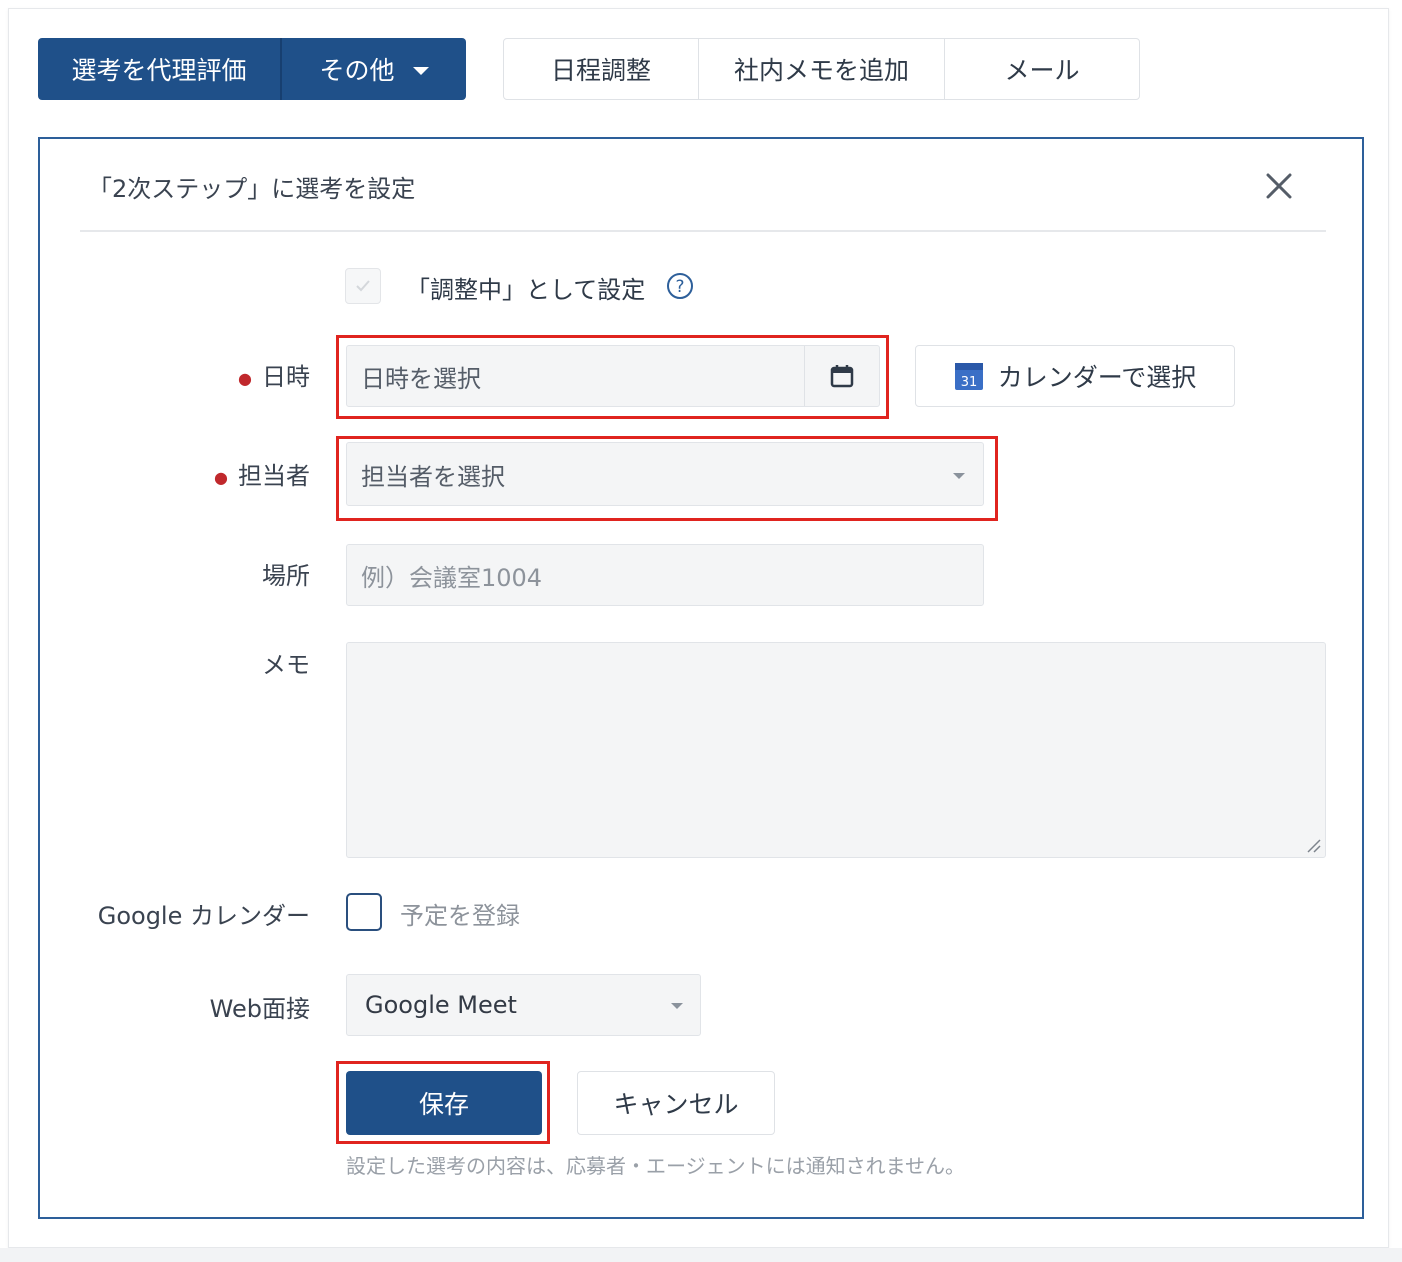  What do you see at coordinates (286, 377) in the screenshot?
I see `datetime-label-text: 日時` at bounding box center [286, 377].